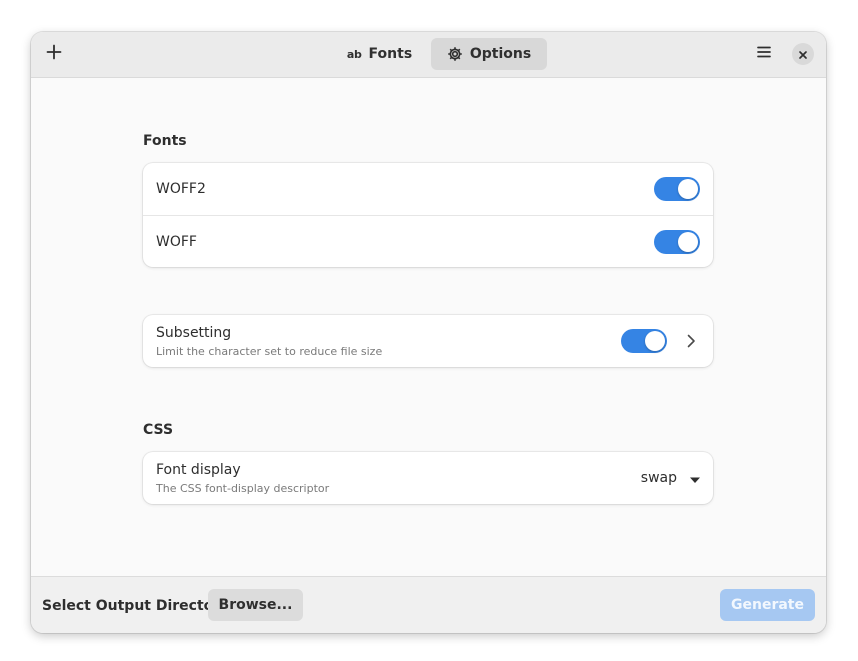  What do you see at coordinates (428, 189) in the screenshot?
I see `list-item-woff2: WOFF2` at bounding box center [428, 189].